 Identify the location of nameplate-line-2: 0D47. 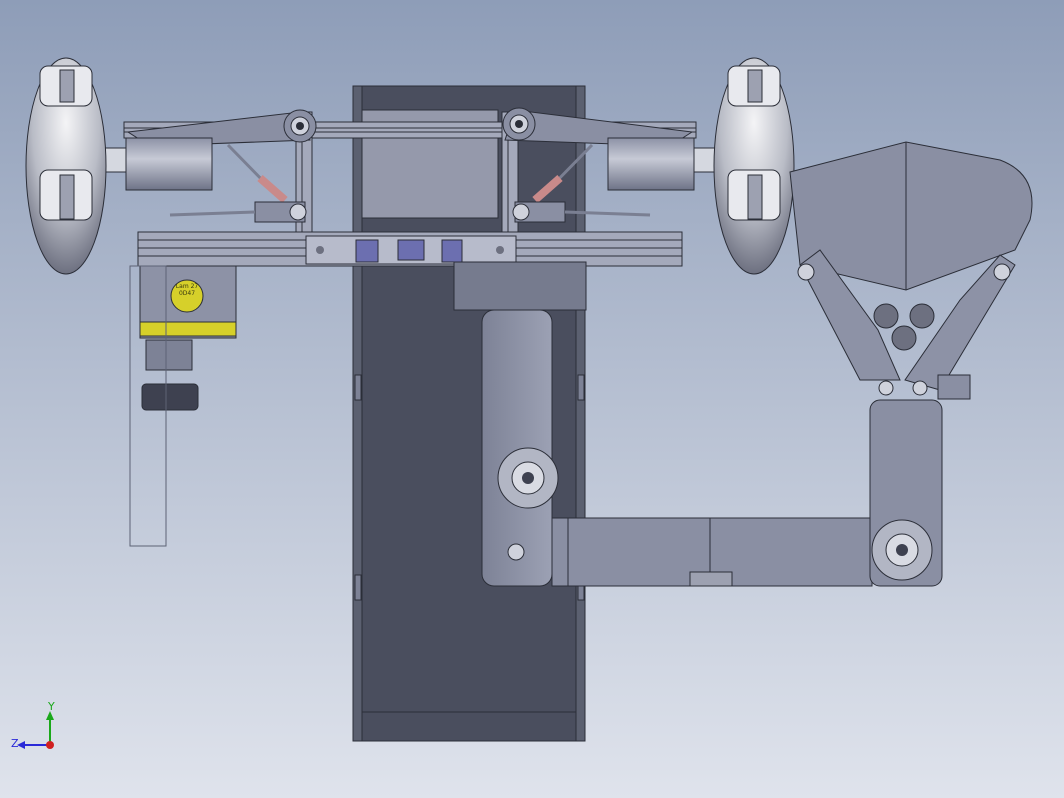
(187, 293).